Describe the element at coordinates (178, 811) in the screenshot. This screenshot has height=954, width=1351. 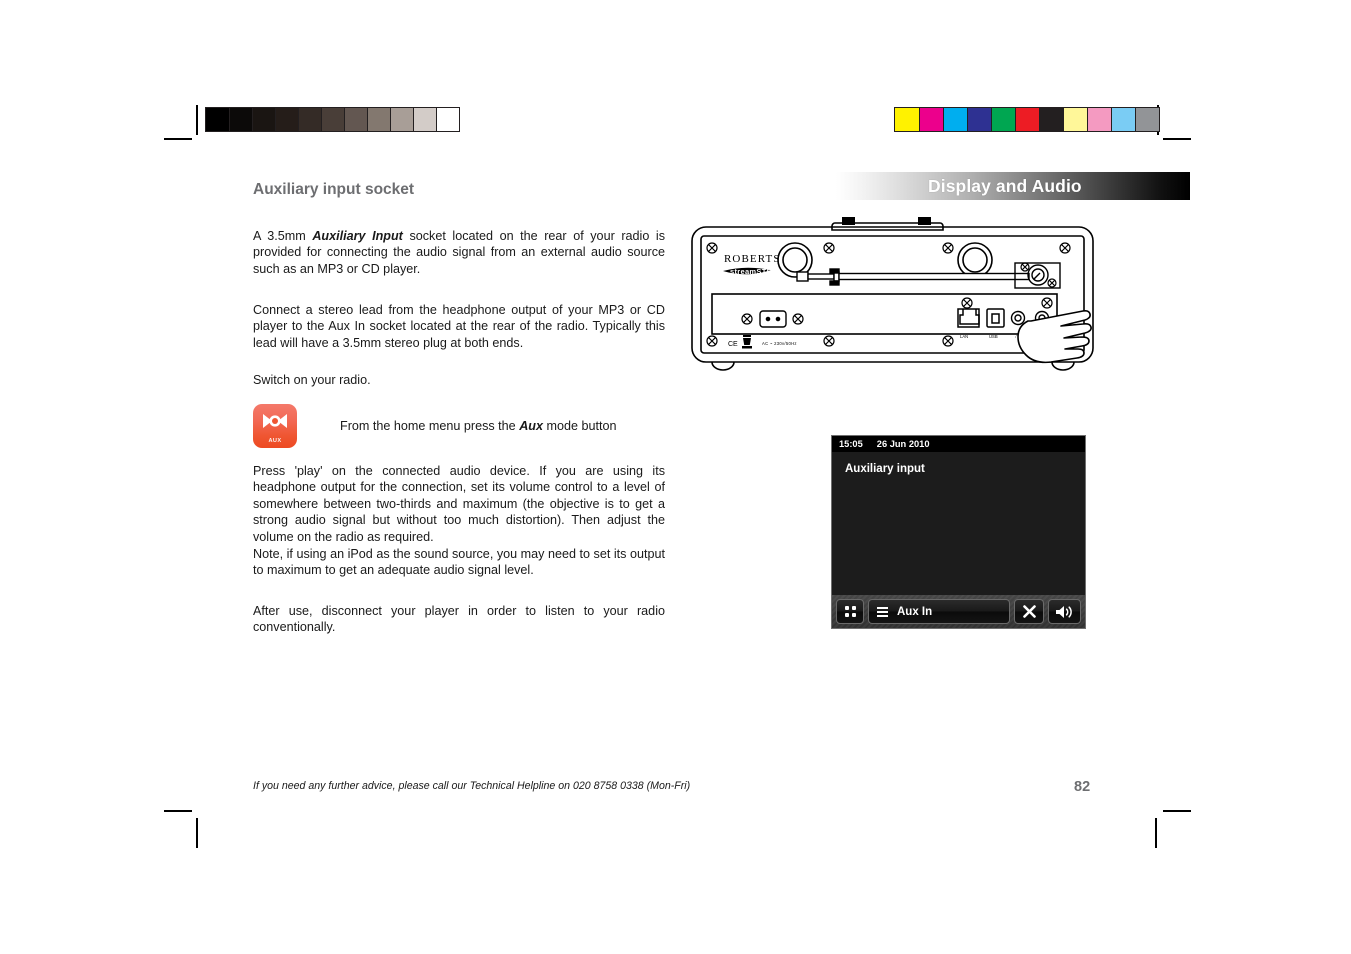
I see `cropmark-bottom-left-horizontal` at that location.